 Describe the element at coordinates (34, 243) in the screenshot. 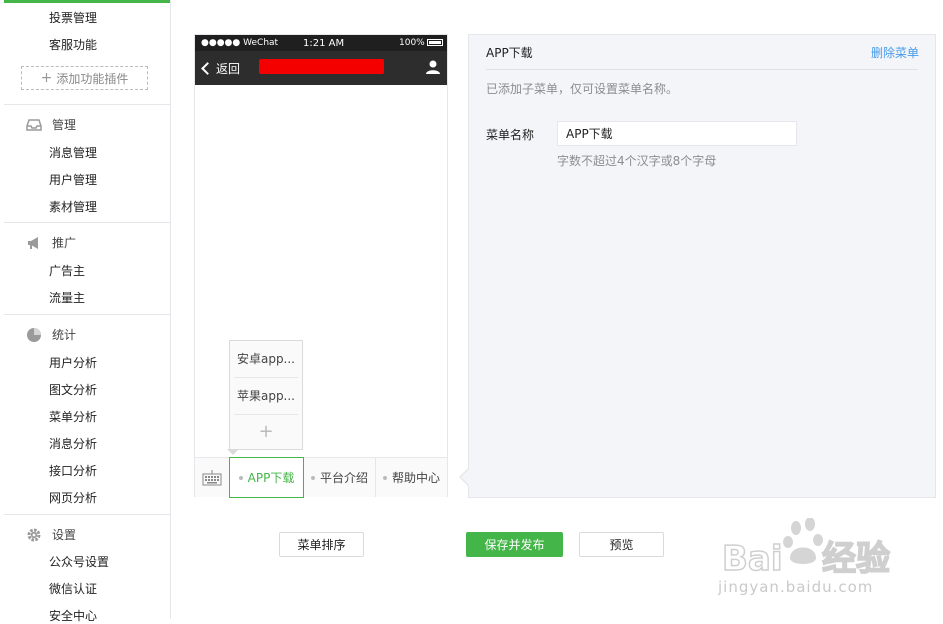

I see `megaphone-icon` at that location.